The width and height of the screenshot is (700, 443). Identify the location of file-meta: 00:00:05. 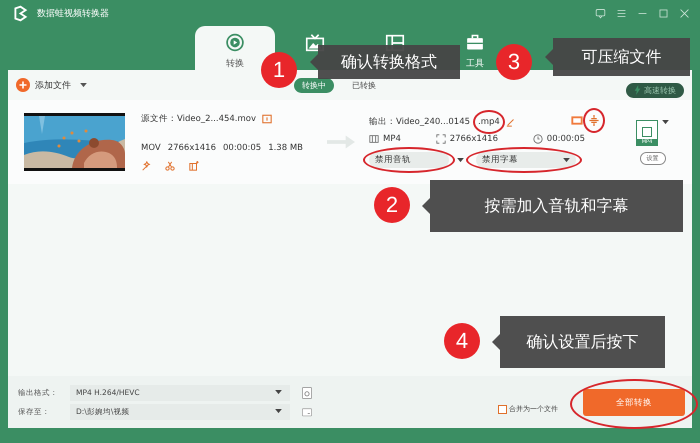
(242, 148).